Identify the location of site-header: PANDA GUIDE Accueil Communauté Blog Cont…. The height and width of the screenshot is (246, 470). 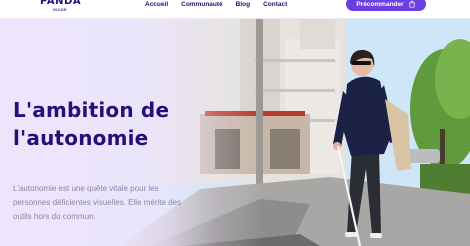
(235, 9).